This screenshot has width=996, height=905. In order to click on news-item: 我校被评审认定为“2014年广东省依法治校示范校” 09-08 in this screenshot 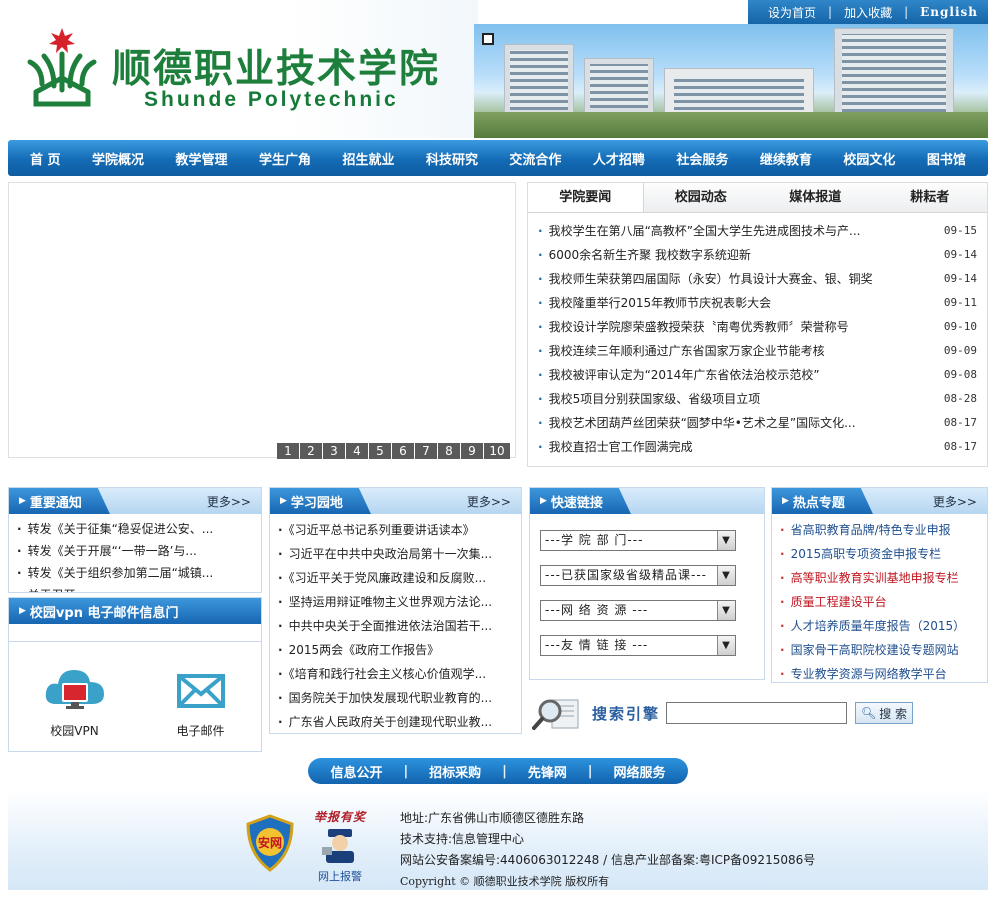, I will do `click(757, 375)`.